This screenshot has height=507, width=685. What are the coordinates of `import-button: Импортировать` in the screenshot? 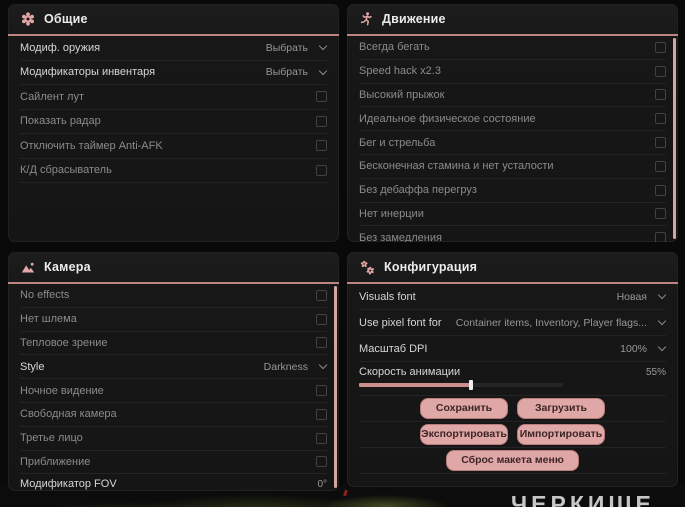 It's located at (561, 434).